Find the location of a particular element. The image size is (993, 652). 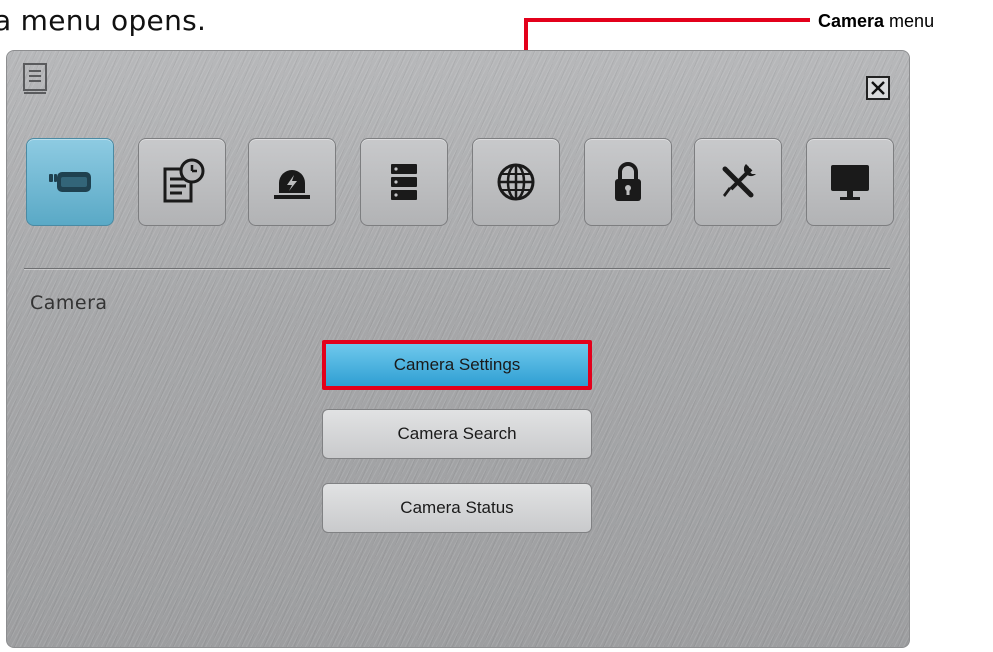

document-intro-text: a menu opens. is located at coordinates (103, 20).